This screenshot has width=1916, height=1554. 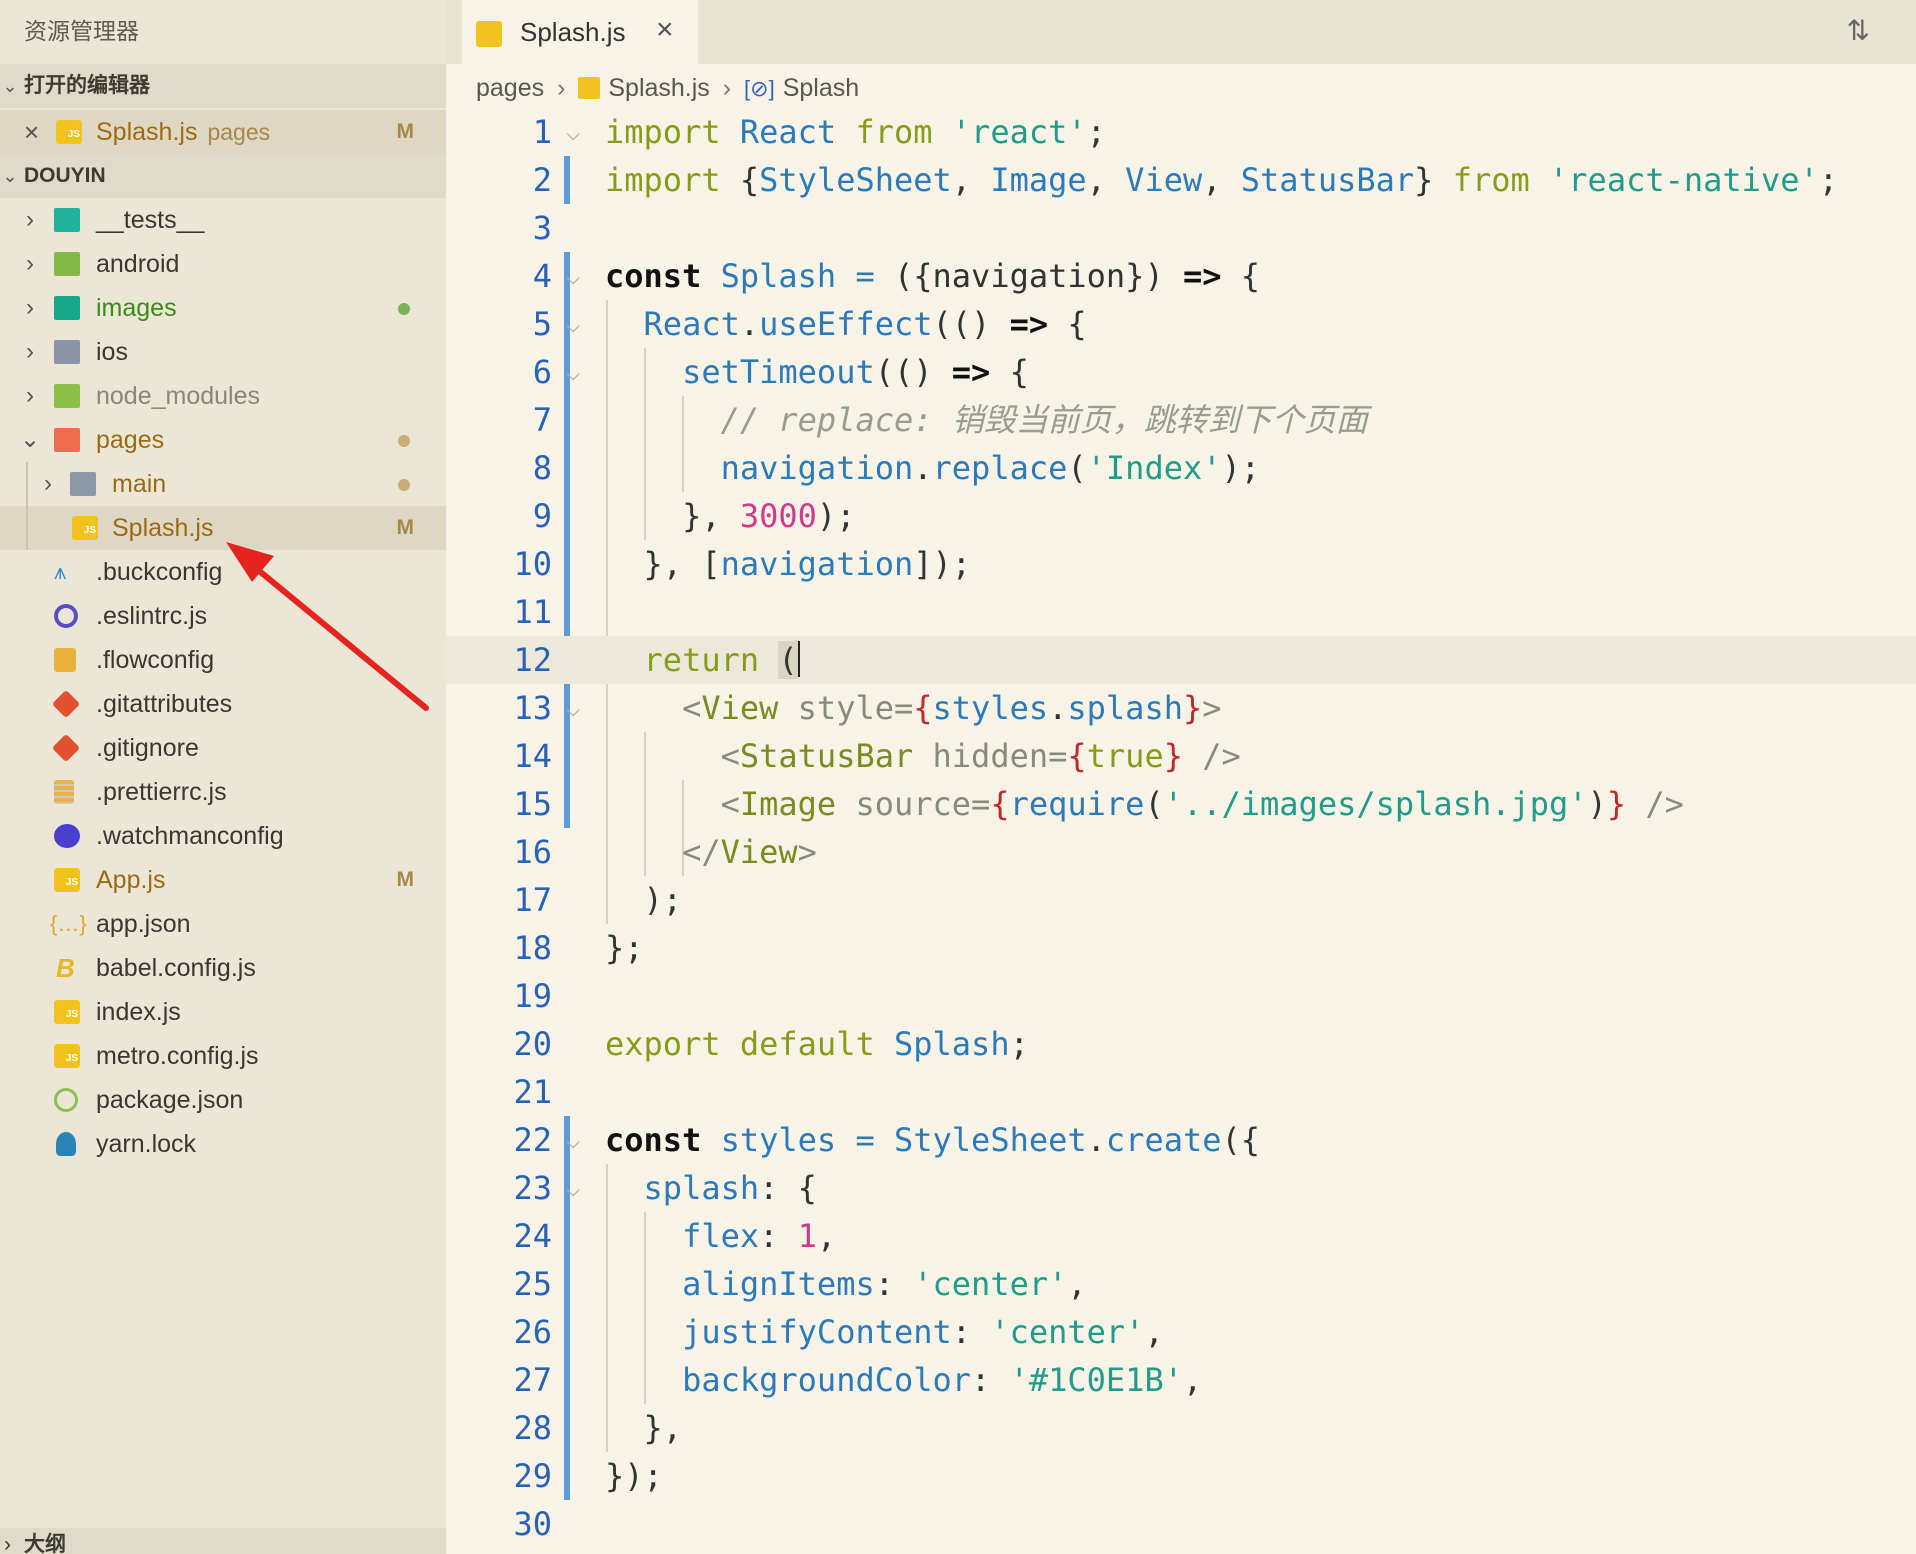 What do you see at coordinates (223, 86) in the screenshot?
I see `open-editors-header: ⌄ 打开的编辑器` at bounding box center [223, 86].